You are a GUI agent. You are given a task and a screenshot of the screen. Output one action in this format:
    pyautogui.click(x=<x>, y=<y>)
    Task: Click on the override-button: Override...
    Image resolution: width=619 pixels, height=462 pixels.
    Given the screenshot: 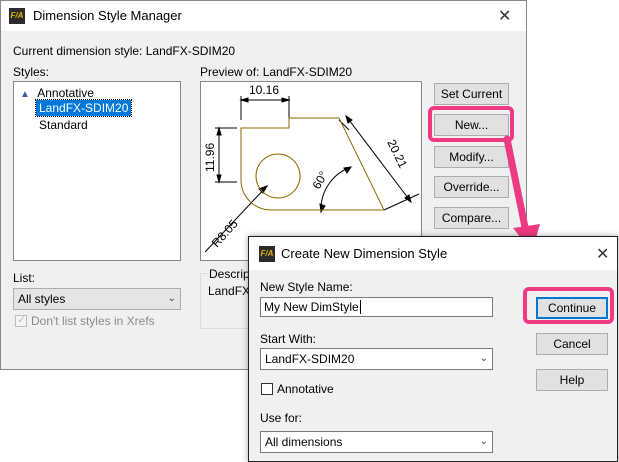 What is the action you would take?
    pyautogui.click(x=471, y=187)
    